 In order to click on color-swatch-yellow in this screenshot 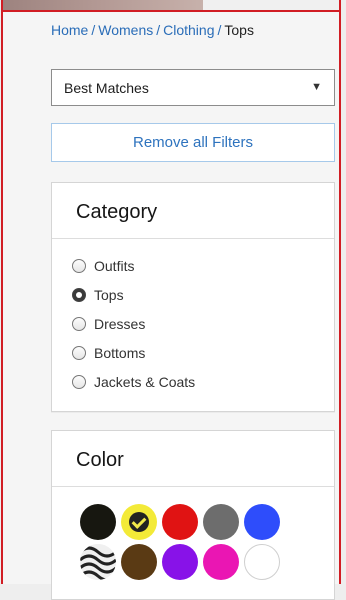, I will do `click(139, 522)`.